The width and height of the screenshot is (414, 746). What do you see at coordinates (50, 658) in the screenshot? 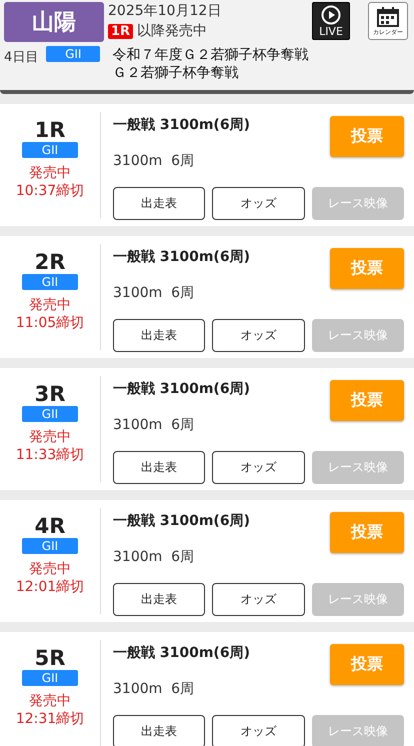
I see `race-number: 5R` at bounding box center [50, 658].